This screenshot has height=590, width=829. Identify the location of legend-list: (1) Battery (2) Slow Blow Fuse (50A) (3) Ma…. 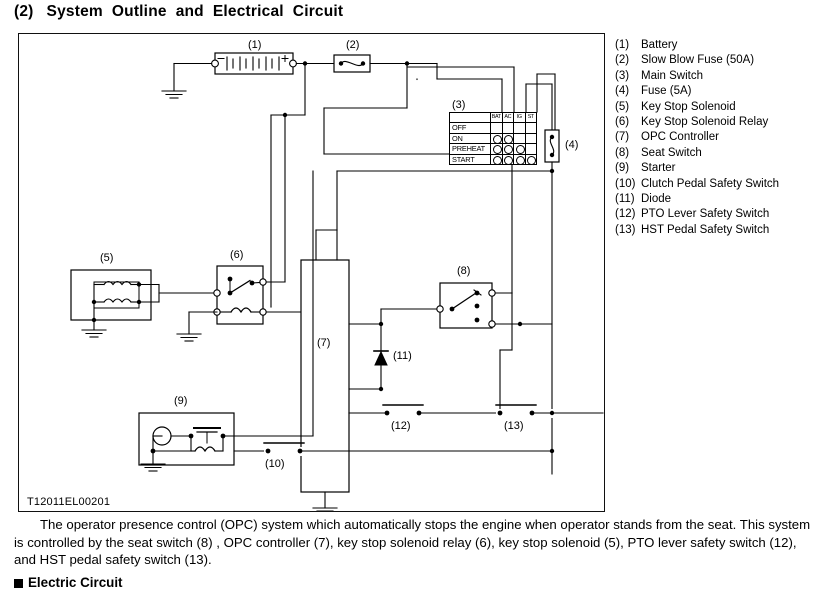
(721, 138).